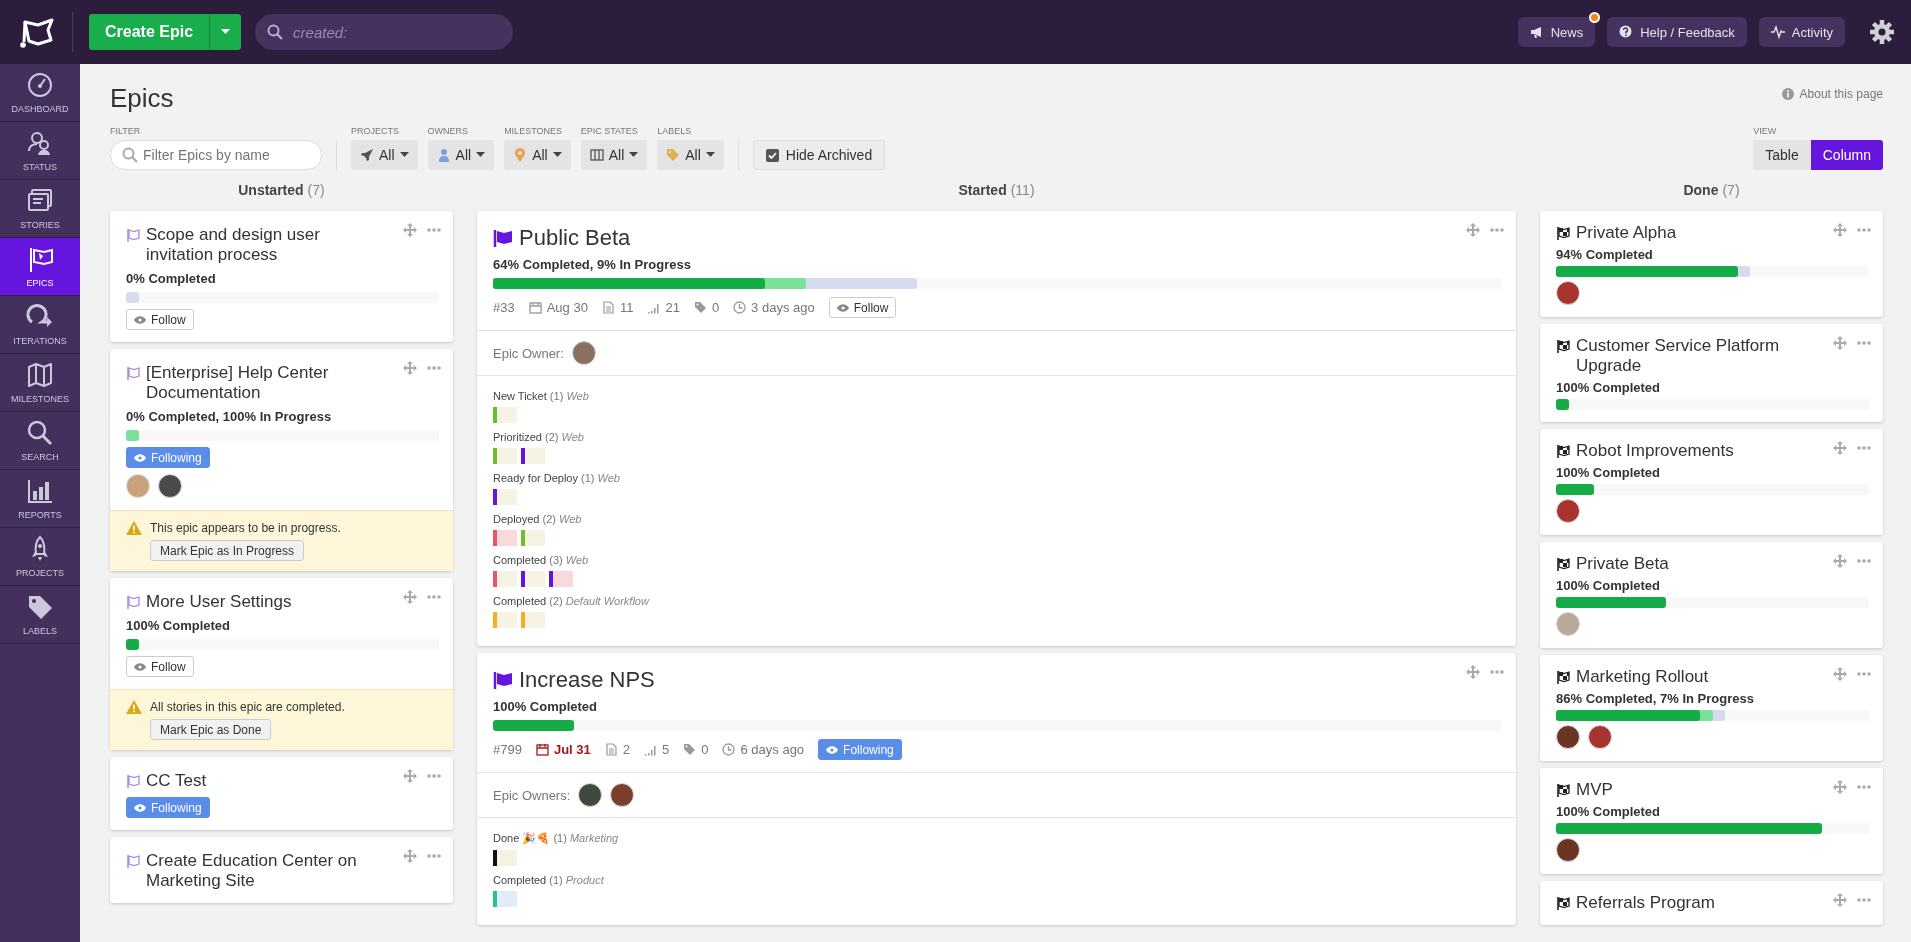 This screenshot has width=1911, height=942. Describe the element at coordinates (40, 325) in the screenshot. I see `sidebar-item: ITERATIONS` at that location.